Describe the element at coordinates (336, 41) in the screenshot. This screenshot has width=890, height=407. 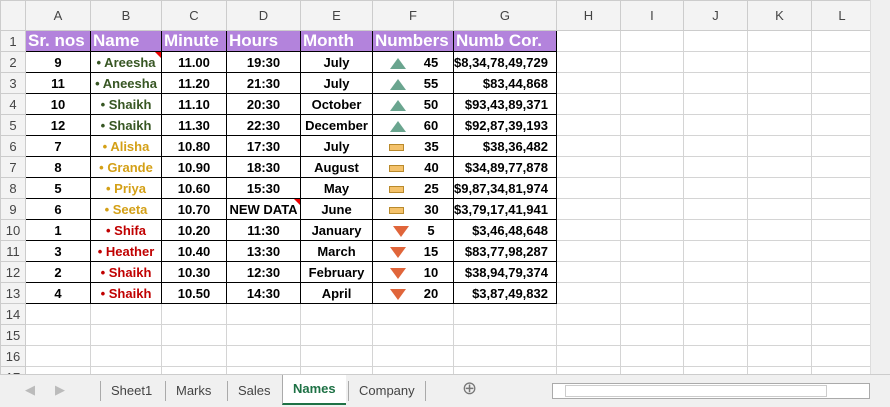
I see `header-cell: Month` at that location.